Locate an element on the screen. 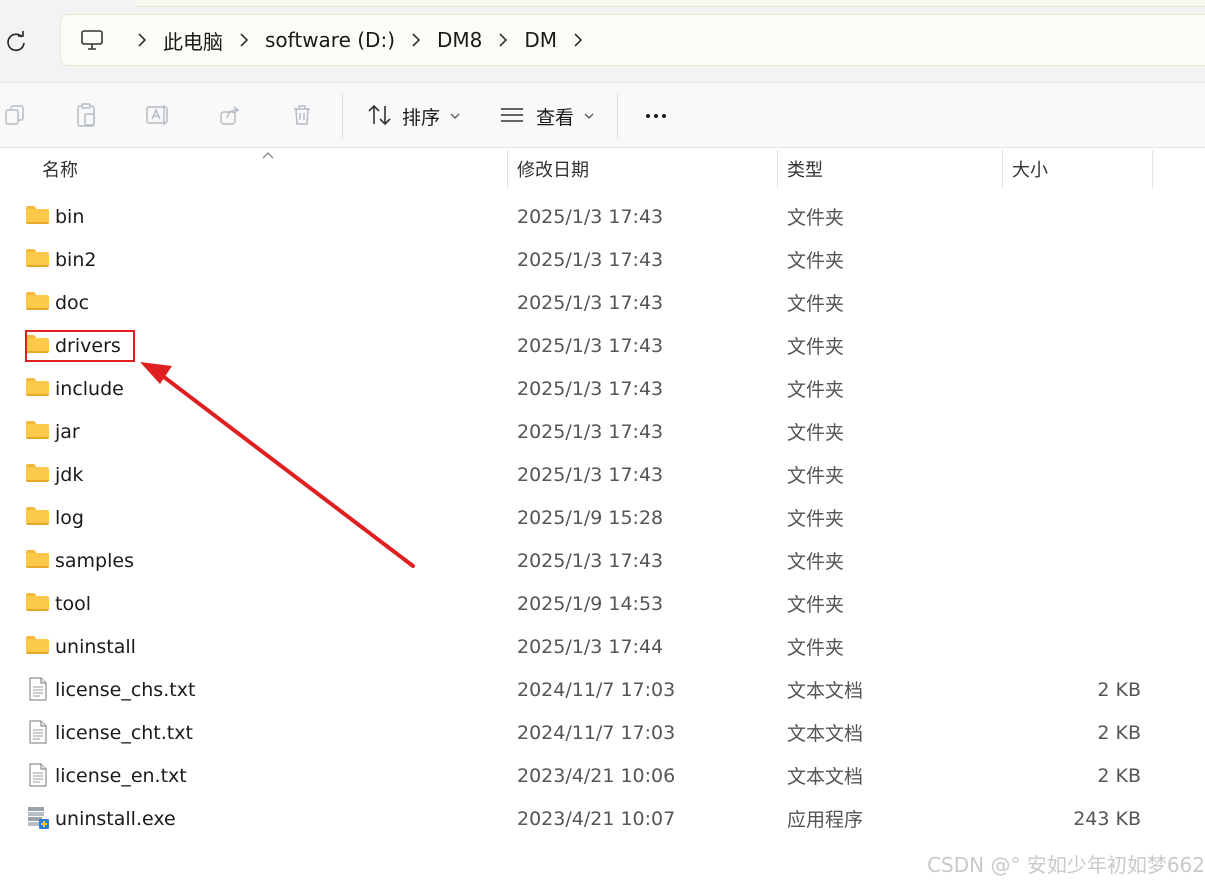 This screenshot has height=884, width=1205. file-row: uninstall.exe 2023/4/21 10:07 应用程序 243 KB is located at coordinates (602, 818).